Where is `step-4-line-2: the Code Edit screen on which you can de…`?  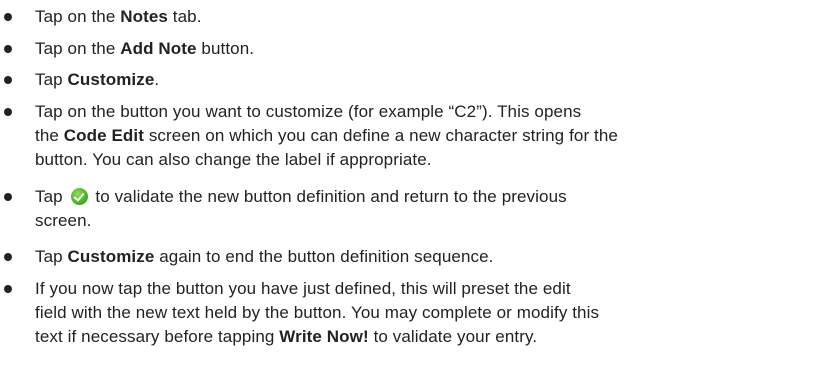
step-4-line-2: the Code Edit screen on which you can de… is located at coordinates (326, 135).